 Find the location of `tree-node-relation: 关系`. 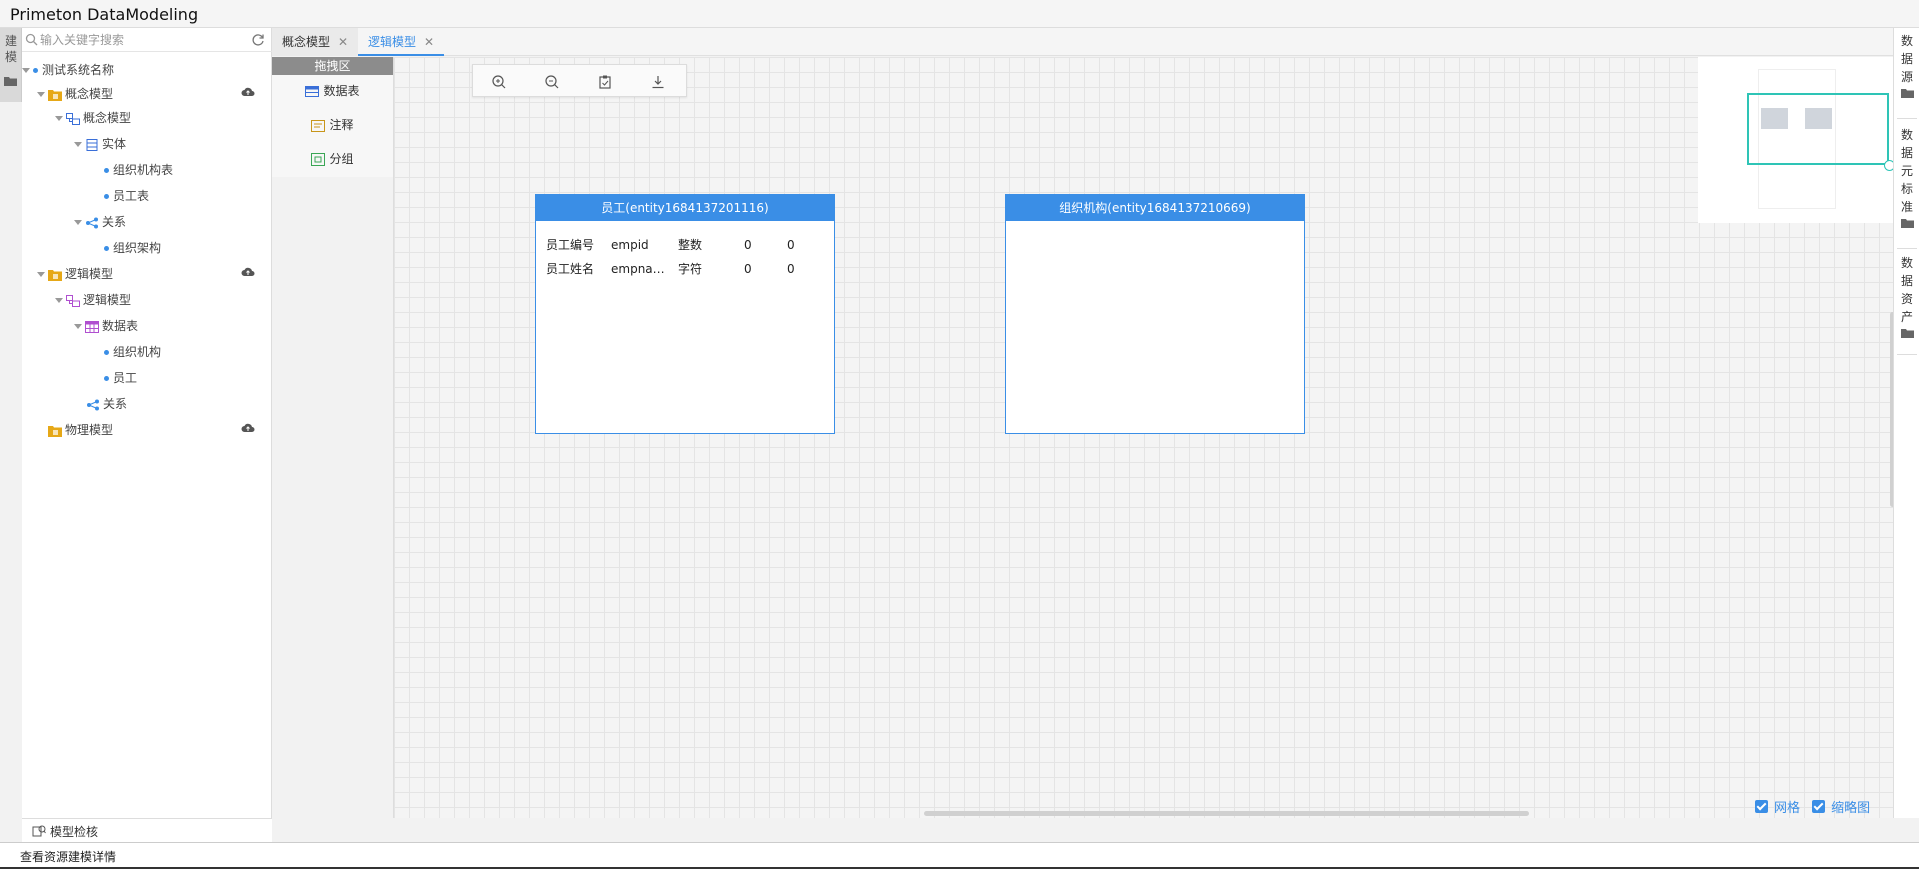

tree-node-relation: 关系 is located at coordinates (100, 222).